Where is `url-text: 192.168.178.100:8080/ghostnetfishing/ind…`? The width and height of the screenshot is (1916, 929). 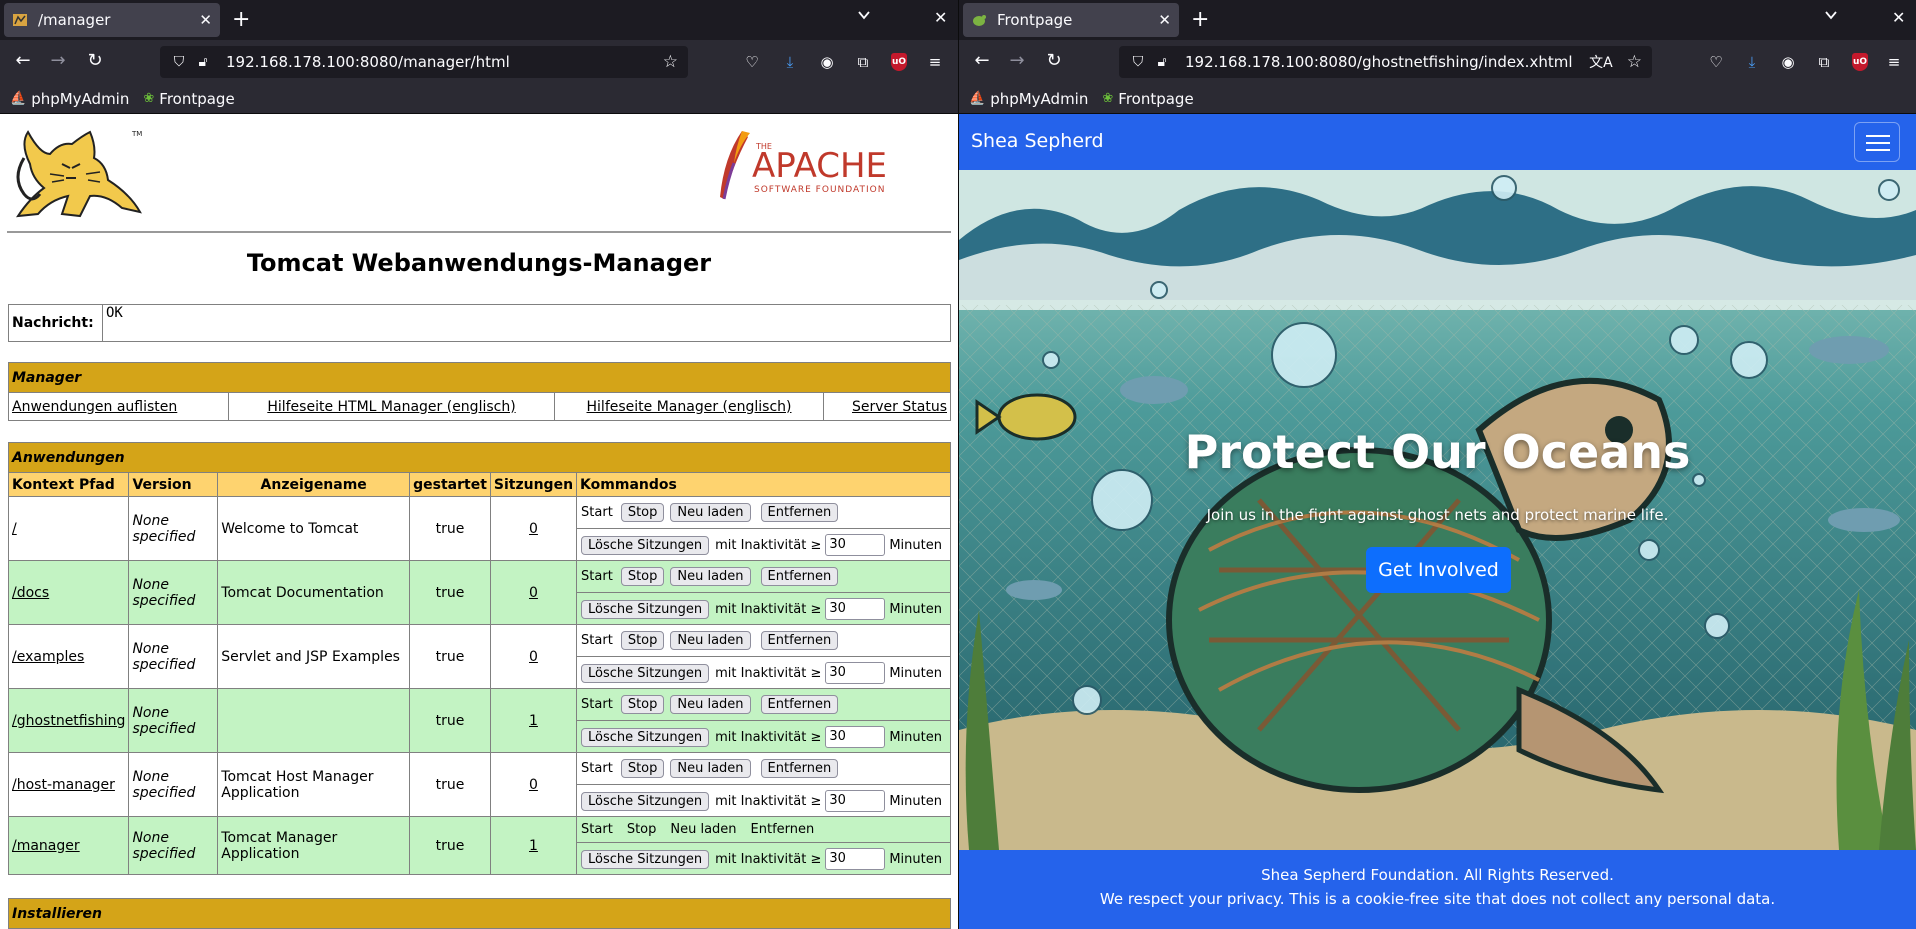 url-text: 192.168.178.100:8080/ghostnetfishing/ind… is located at coordinates (1387, 62).